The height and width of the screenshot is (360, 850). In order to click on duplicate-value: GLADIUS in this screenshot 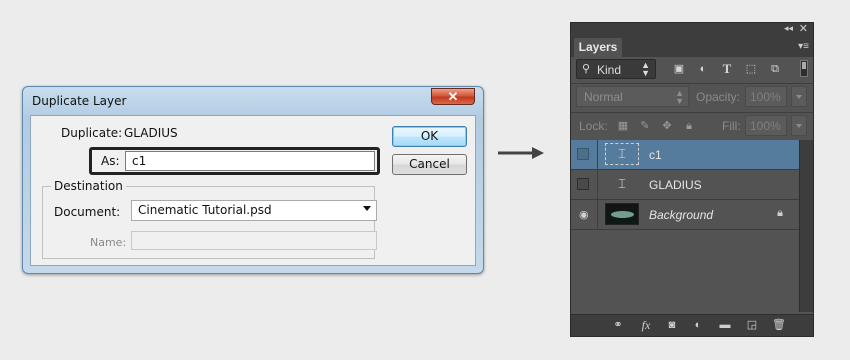, I will do `click(151, 133)`.